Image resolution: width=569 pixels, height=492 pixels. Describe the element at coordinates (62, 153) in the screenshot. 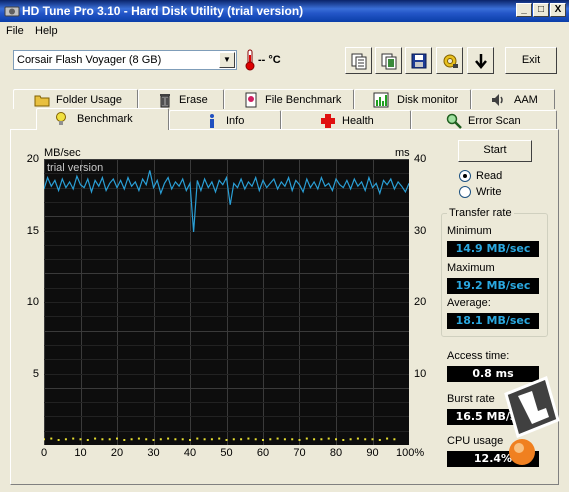

I see `y-axis-left-label: MB/sec` at that location.